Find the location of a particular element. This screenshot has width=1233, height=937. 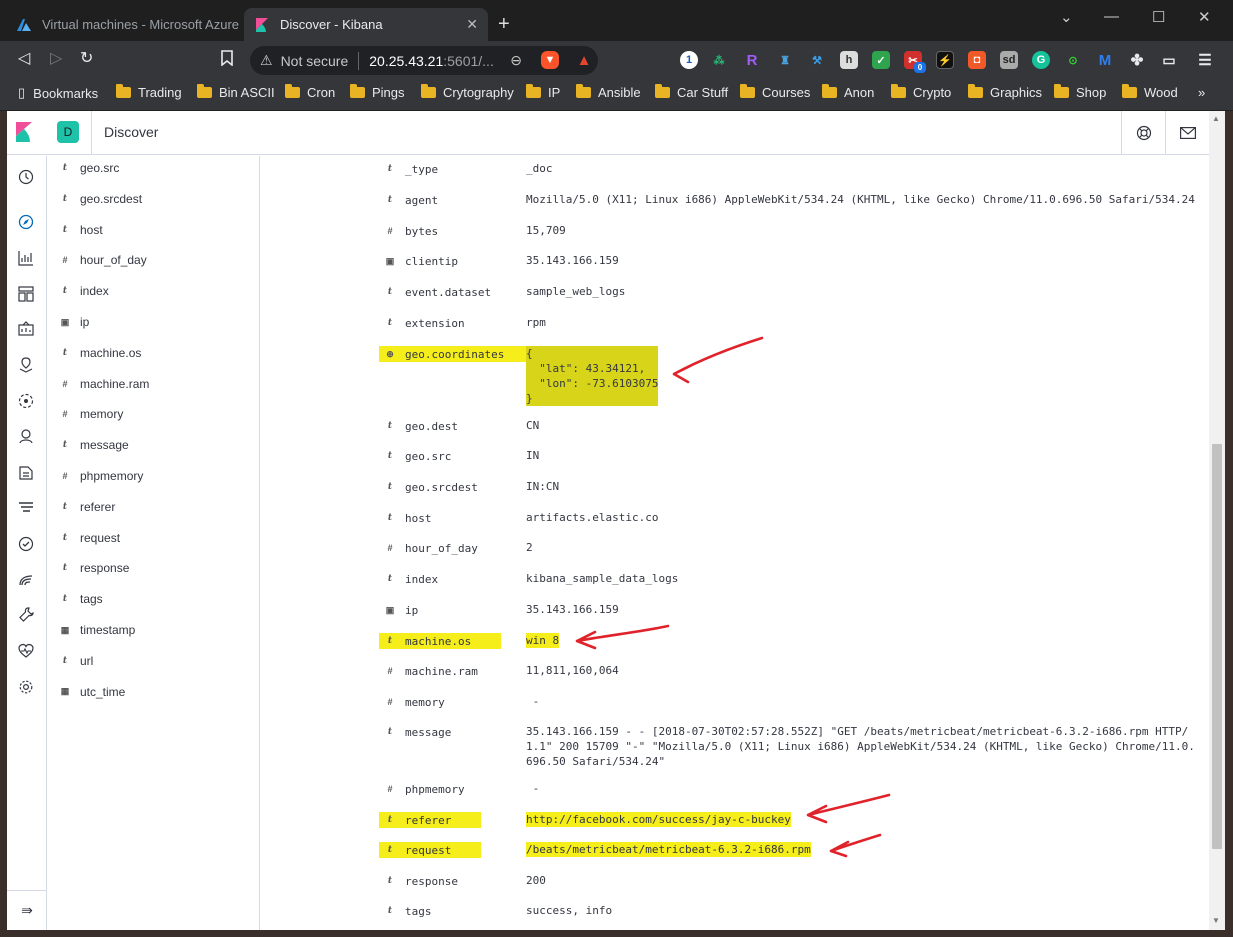

field-item: t geo.srcdest is located at coordinates (100, 199).